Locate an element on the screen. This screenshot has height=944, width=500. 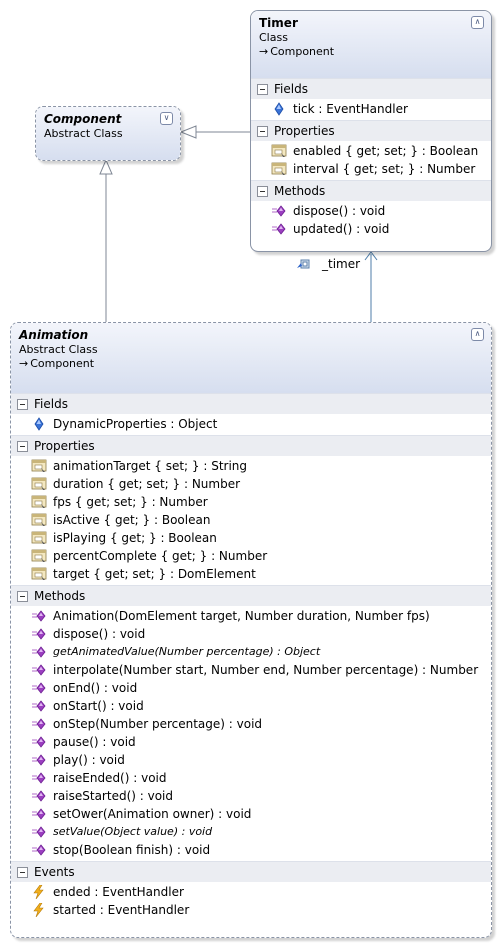
member-text: tick : EventHandler is located at coordinates (350, 109).